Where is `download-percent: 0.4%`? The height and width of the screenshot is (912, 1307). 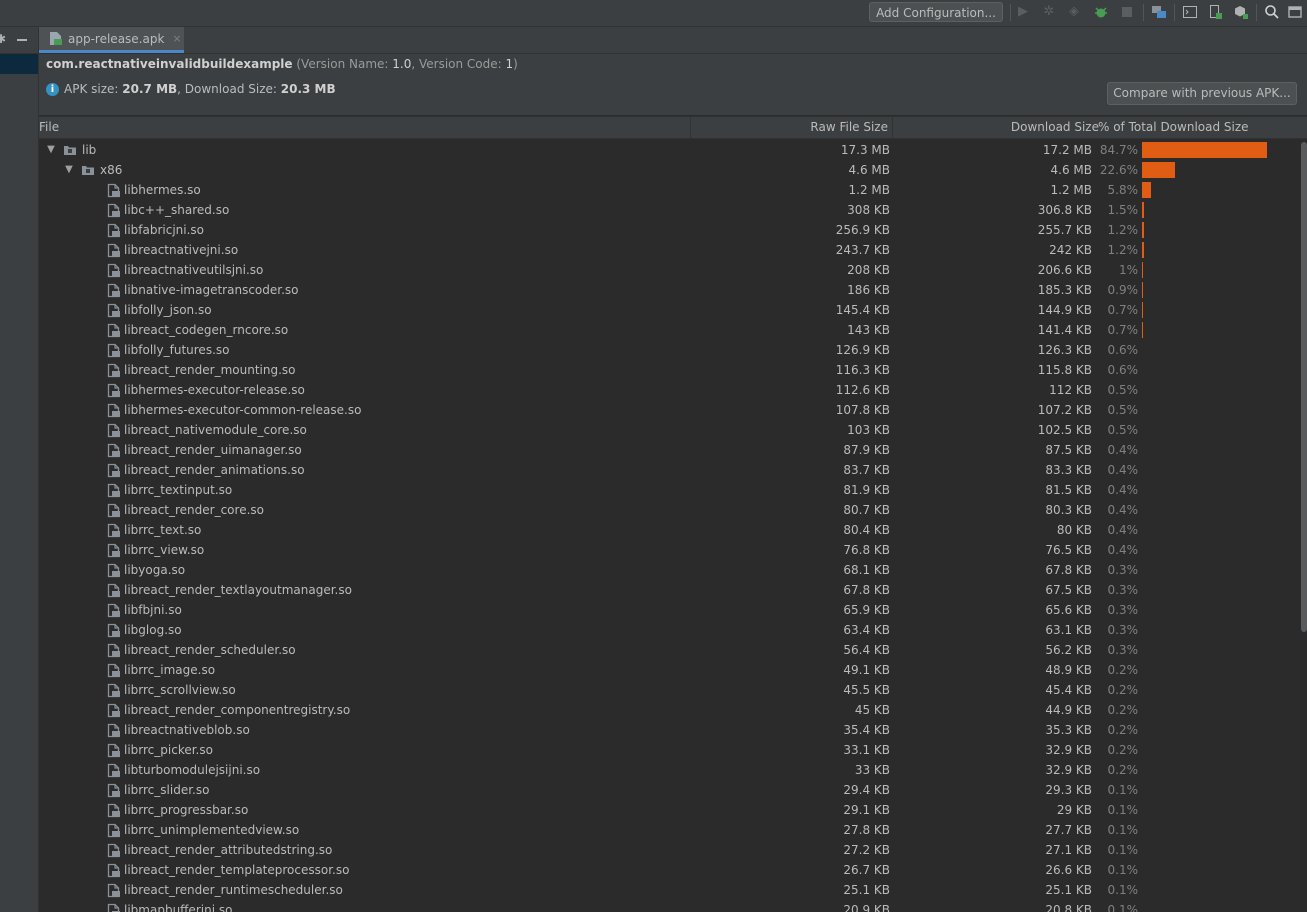
download-percent: 0.4% is located at coordinates (1123, 450).